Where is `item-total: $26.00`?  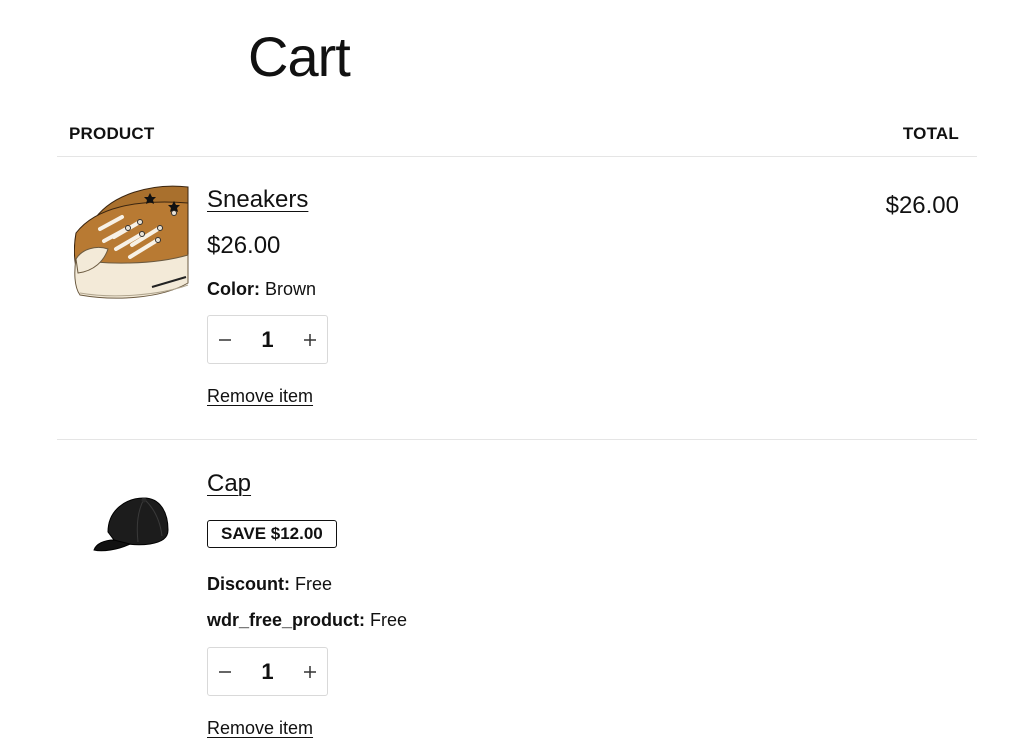 item-total: $26.00 is located at coordinates (922, 205).